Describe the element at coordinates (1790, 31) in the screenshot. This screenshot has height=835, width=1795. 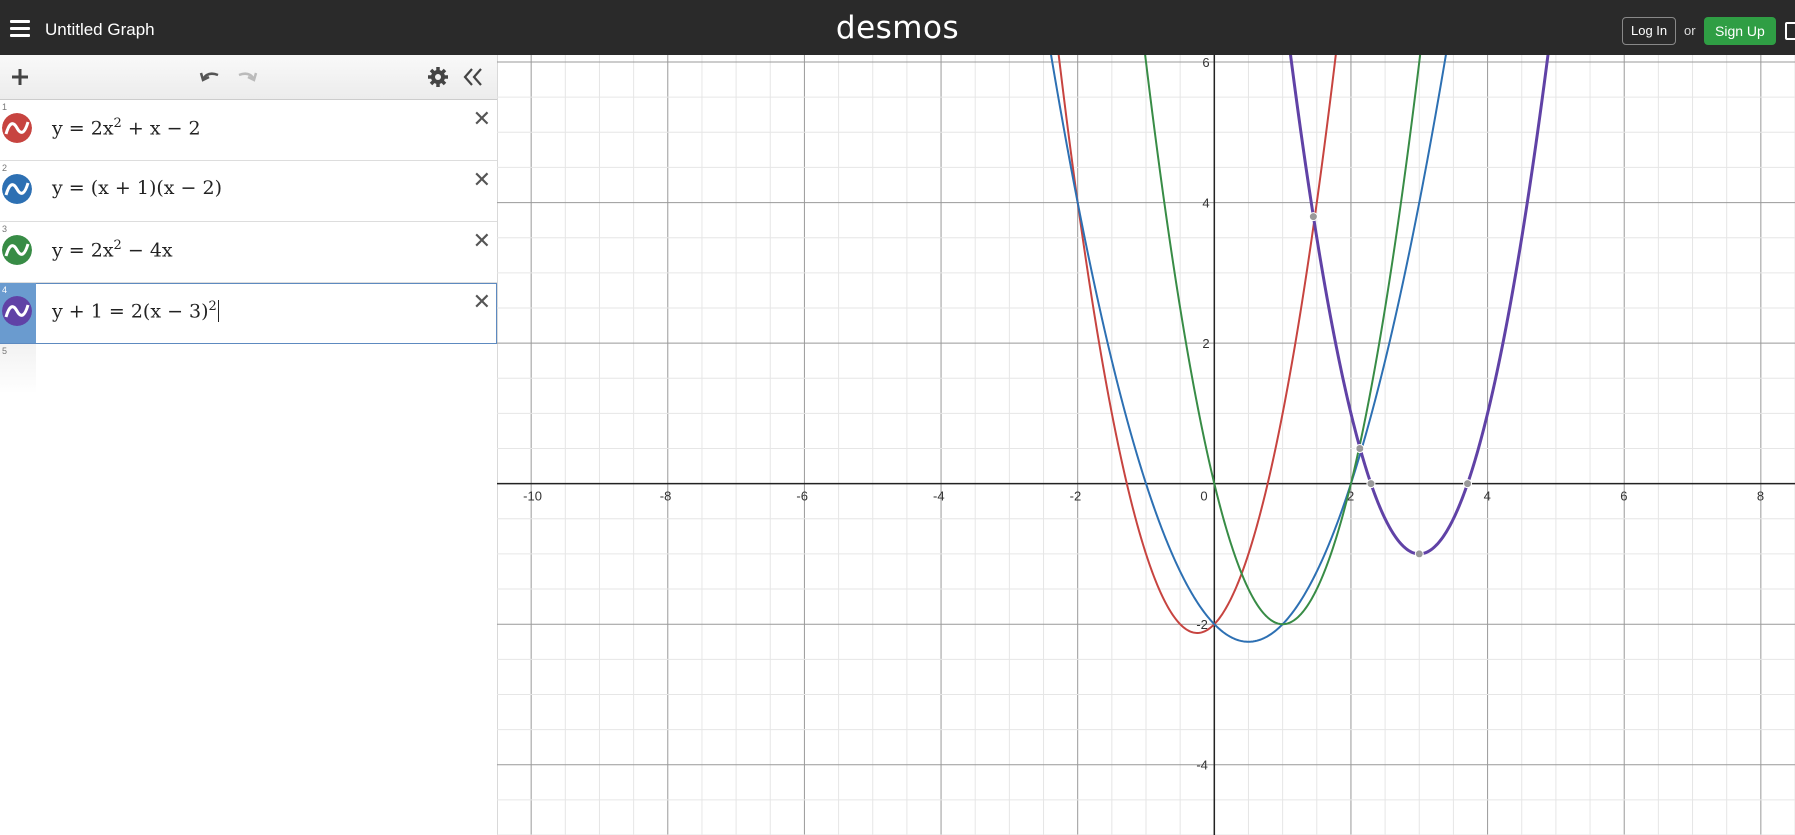
I see `share-icon` at that location.